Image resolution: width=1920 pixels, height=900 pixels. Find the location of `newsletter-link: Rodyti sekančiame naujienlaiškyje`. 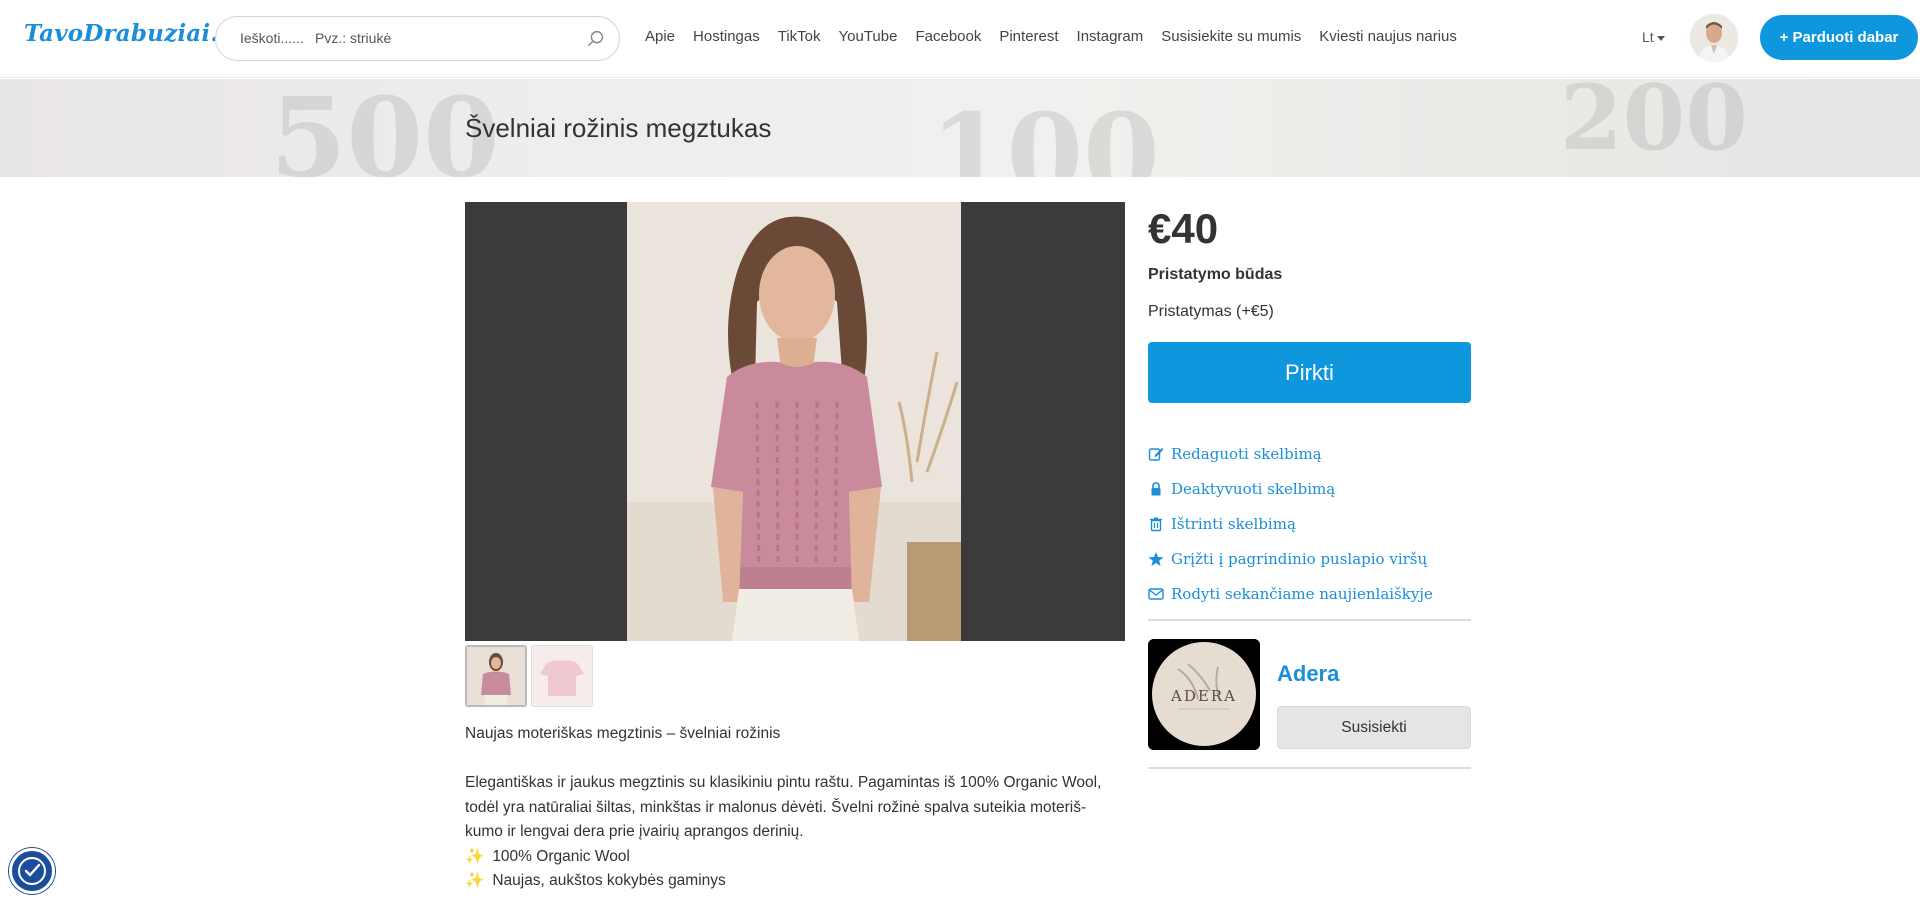

newsletter-link: Rodyti sekančiame naujienlaiškyje is located at coordinates (1290, 593).